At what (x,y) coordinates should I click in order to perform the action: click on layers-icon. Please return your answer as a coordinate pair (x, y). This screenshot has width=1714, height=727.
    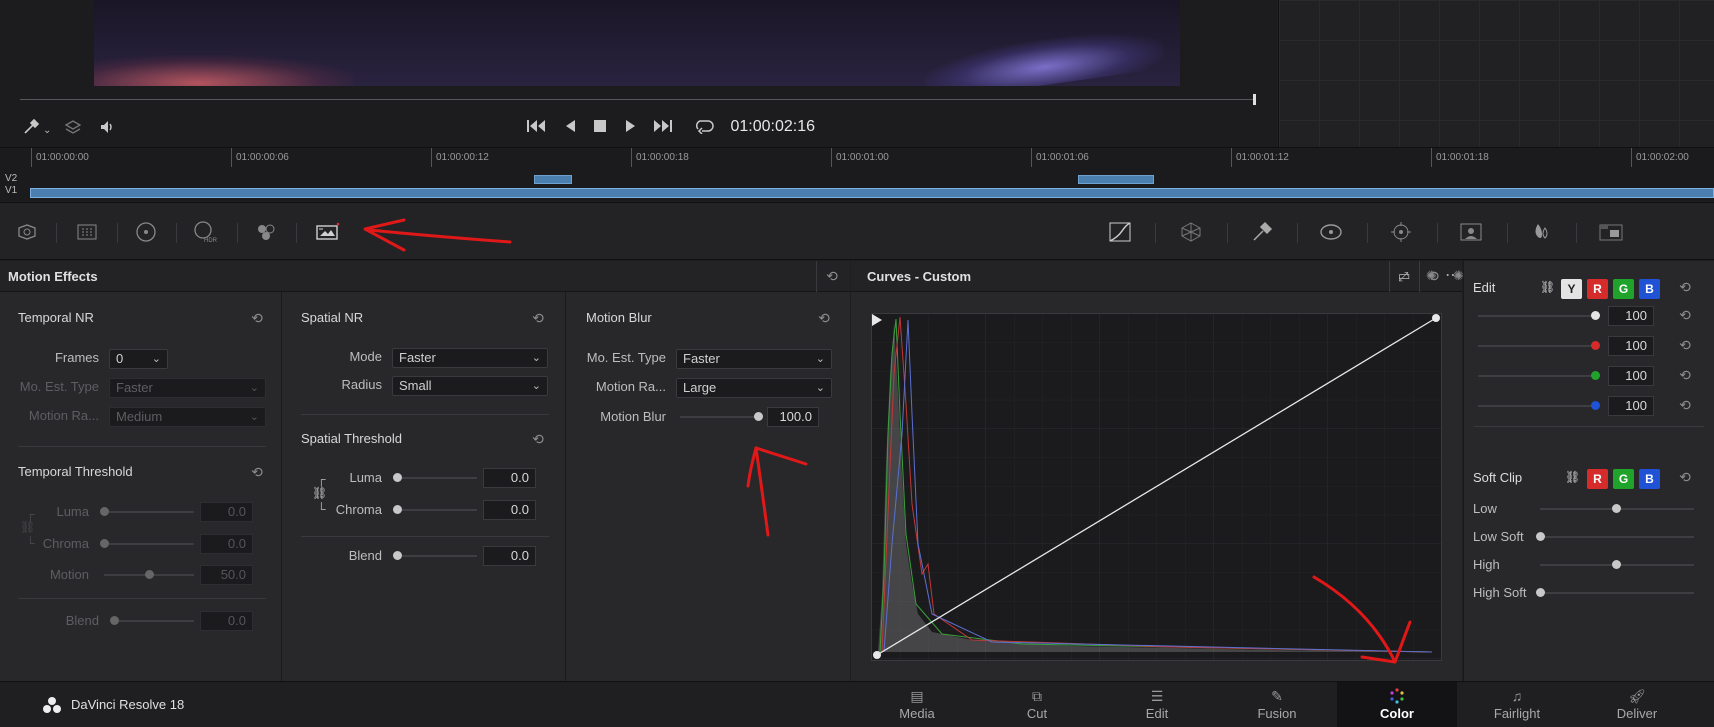
    Looking at the image, I should click on (73, 129).